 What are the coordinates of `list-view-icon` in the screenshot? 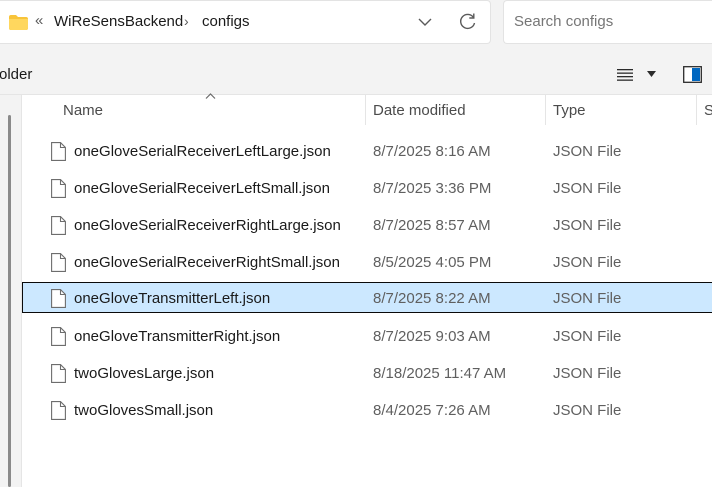 It's located at (625, 75).